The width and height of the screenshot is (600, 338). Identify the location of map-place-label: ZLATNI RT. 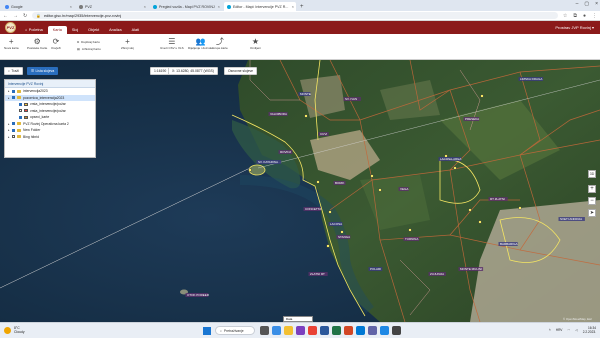
(317, 274).